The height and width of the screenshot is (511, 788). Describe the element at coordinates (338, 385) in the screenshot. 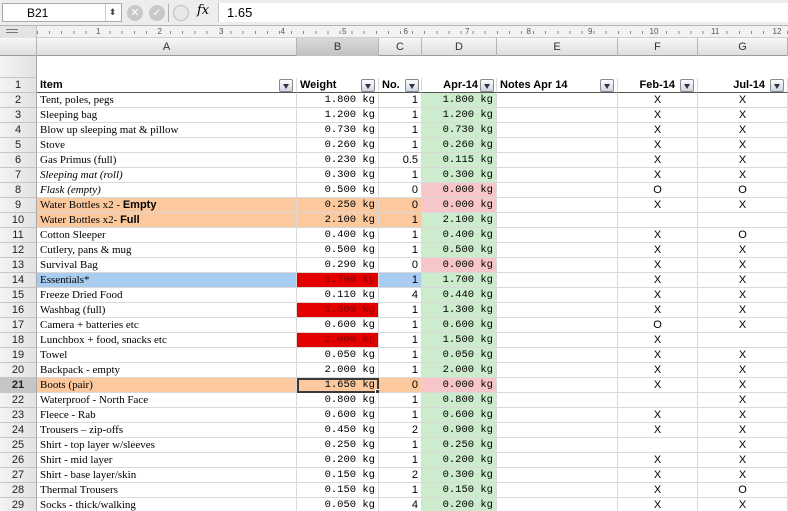

I see `cell-weight: 1.650 kg` at that location.